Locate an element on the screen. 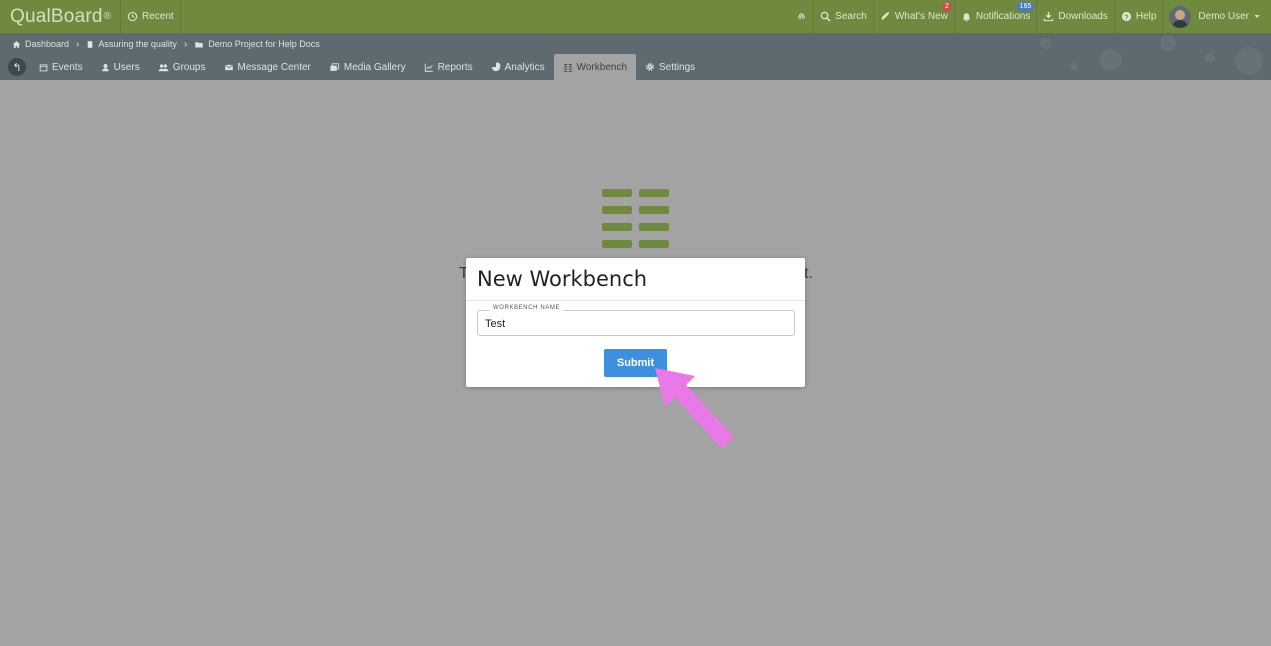  modal-title: New Workbench is located at coordinates (562, 279).